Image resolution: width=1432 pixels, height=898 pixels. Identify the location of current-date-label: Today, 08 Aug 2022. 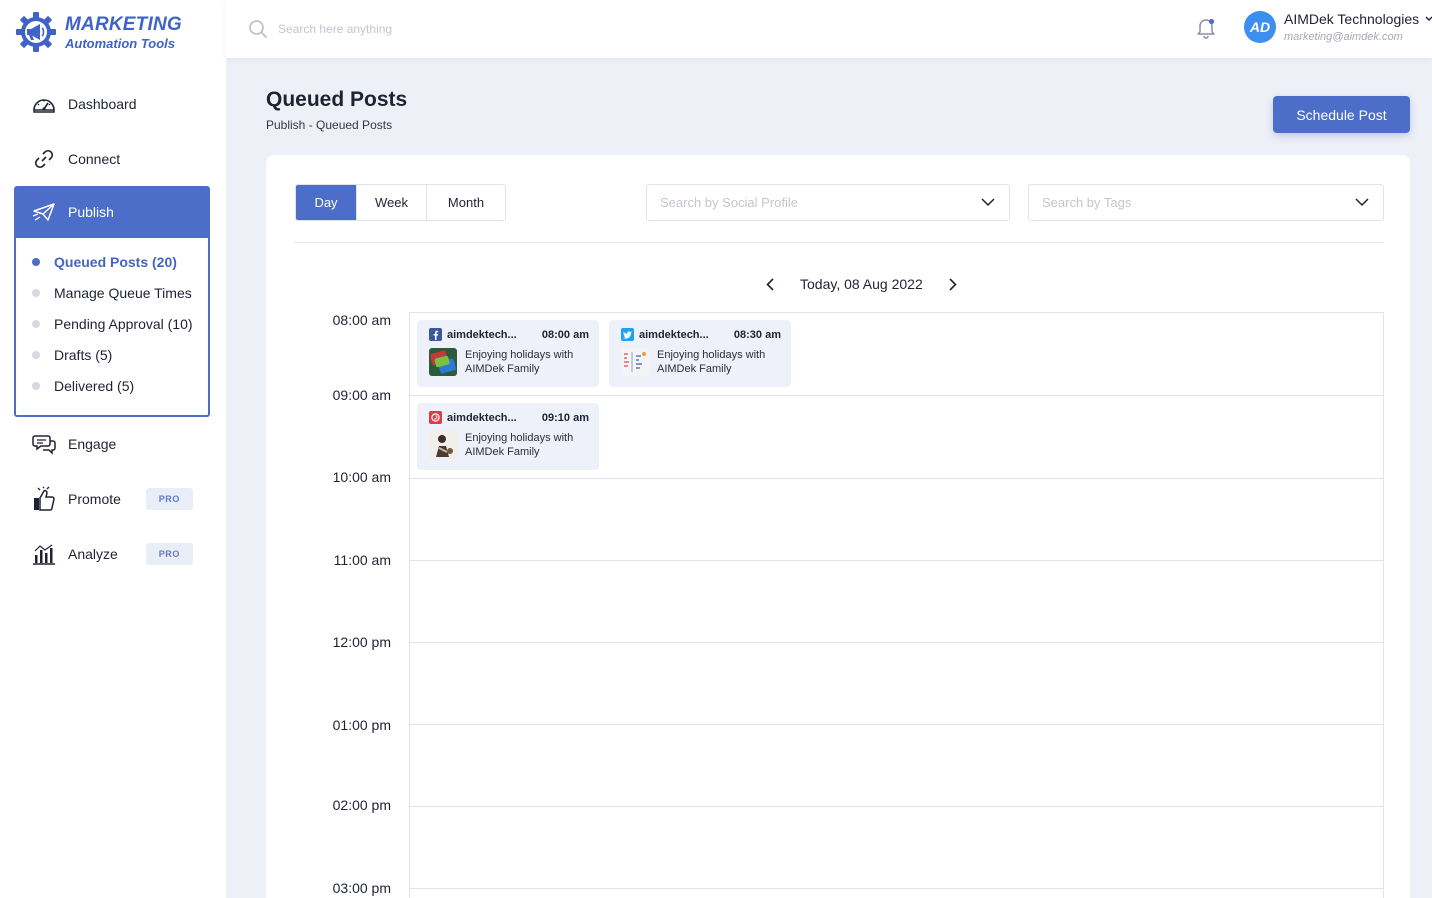
(861, 284).